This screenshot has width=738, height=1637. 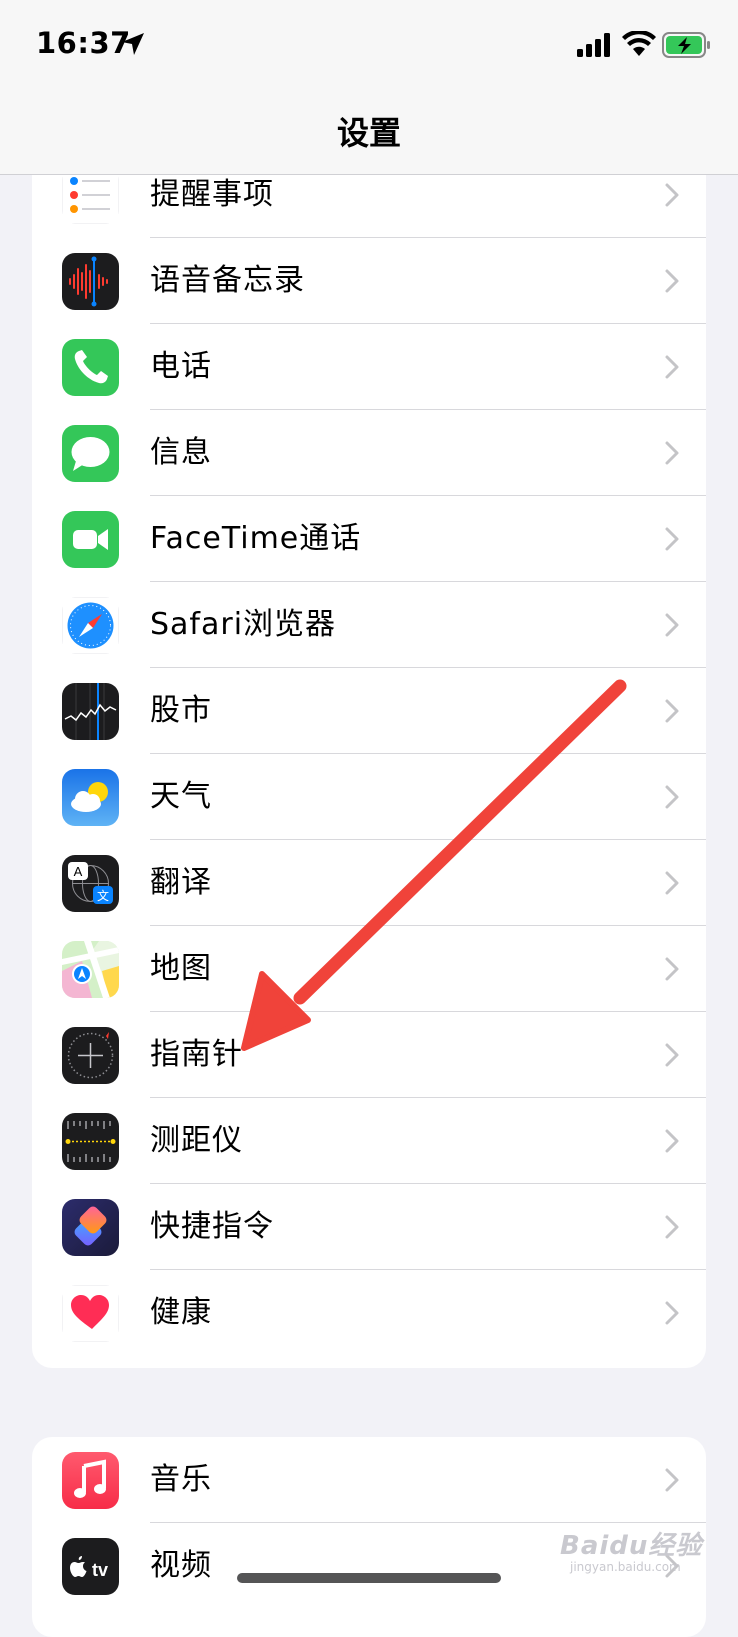 I want to click on settings-row-facetime: FaceTime通话, so click(x=369, y=539).